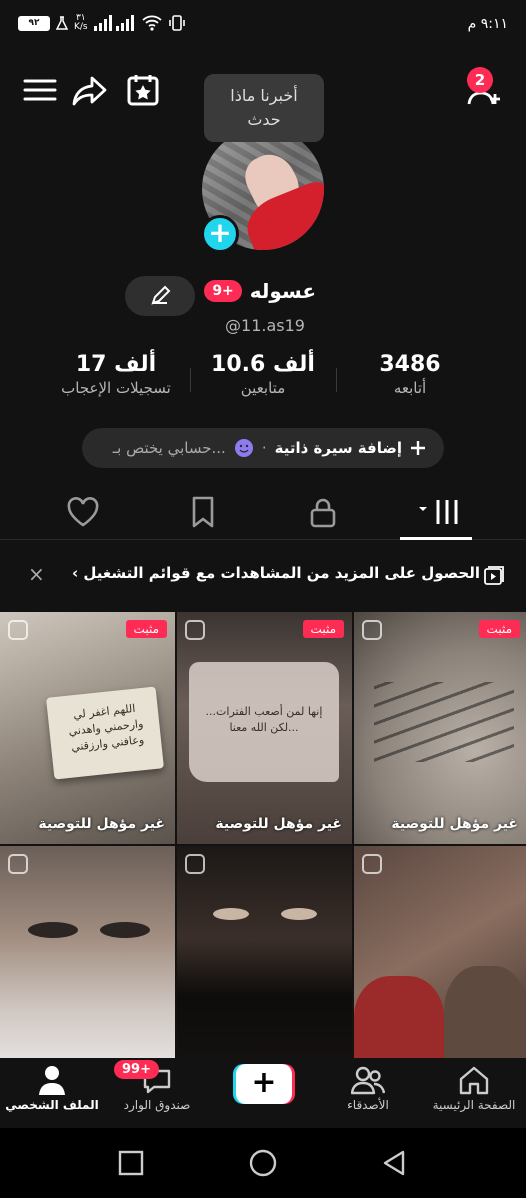  I want to click on video-thumbnail: مثبت غير مؤهل للتوصية, so click(440, 728).